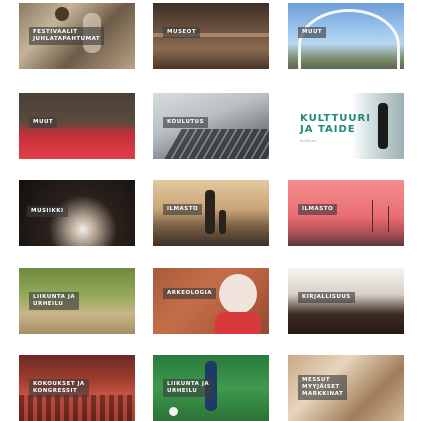  I want to click on adult-silhouette, so click(210, 212).